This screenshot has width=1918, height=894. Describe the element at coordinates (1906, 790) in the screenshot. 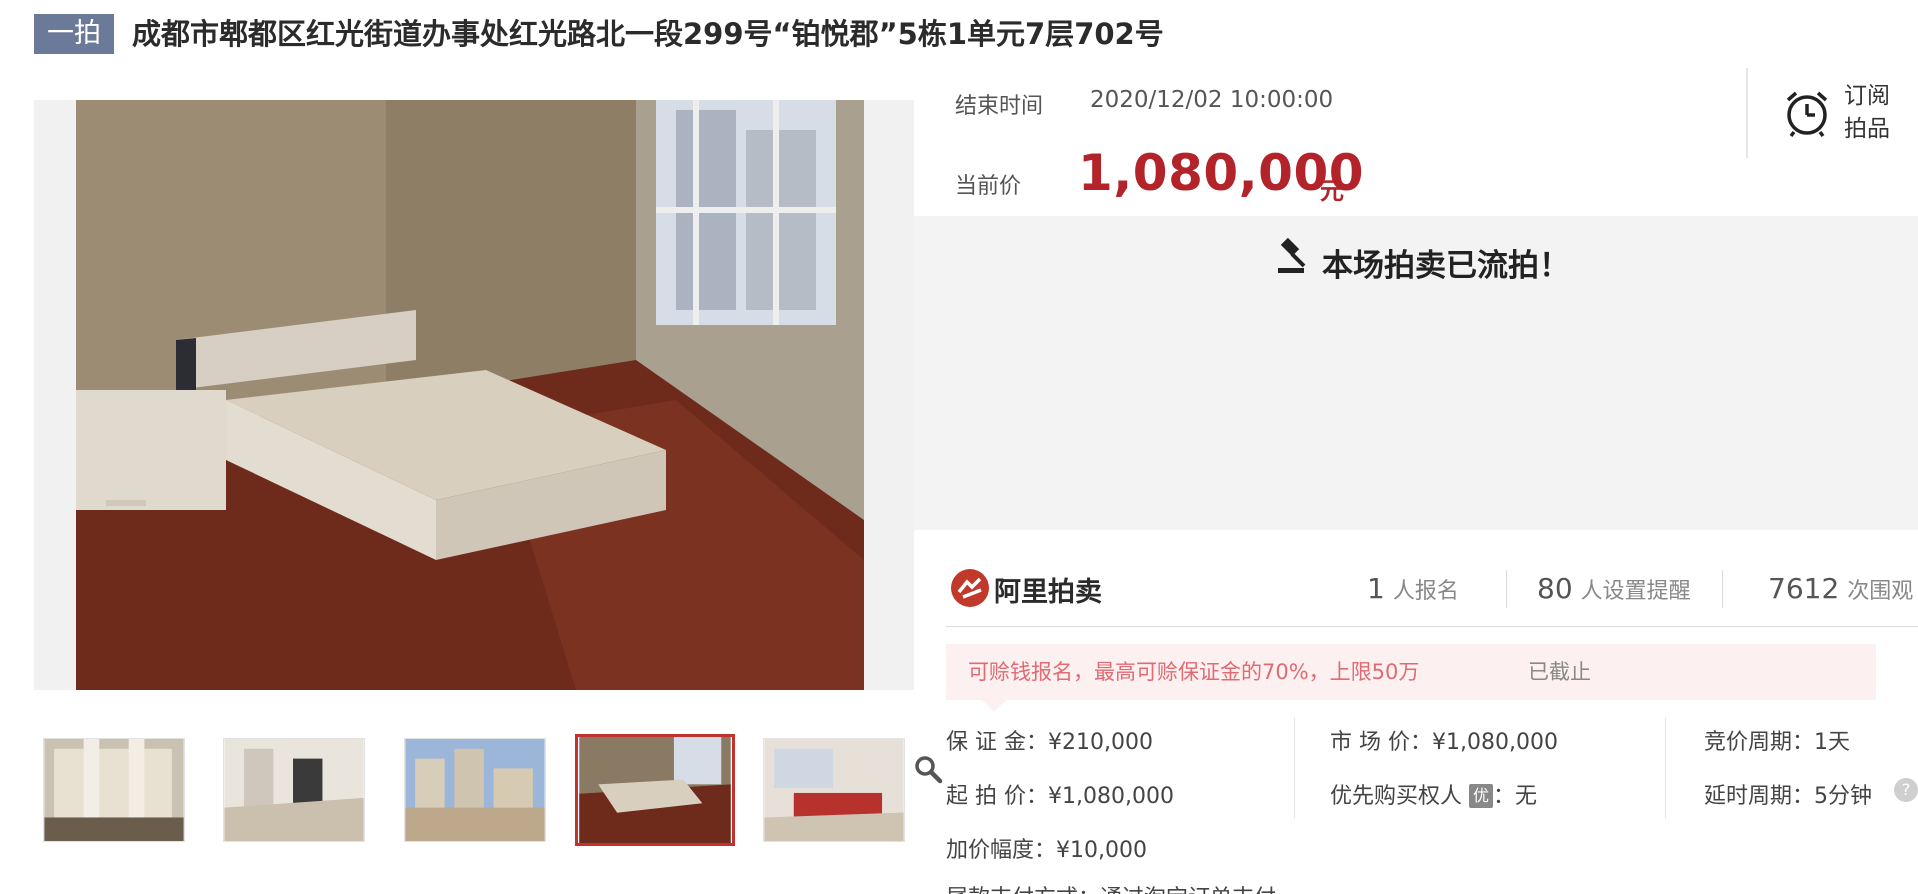

I see `help-icon: ?` at that location.